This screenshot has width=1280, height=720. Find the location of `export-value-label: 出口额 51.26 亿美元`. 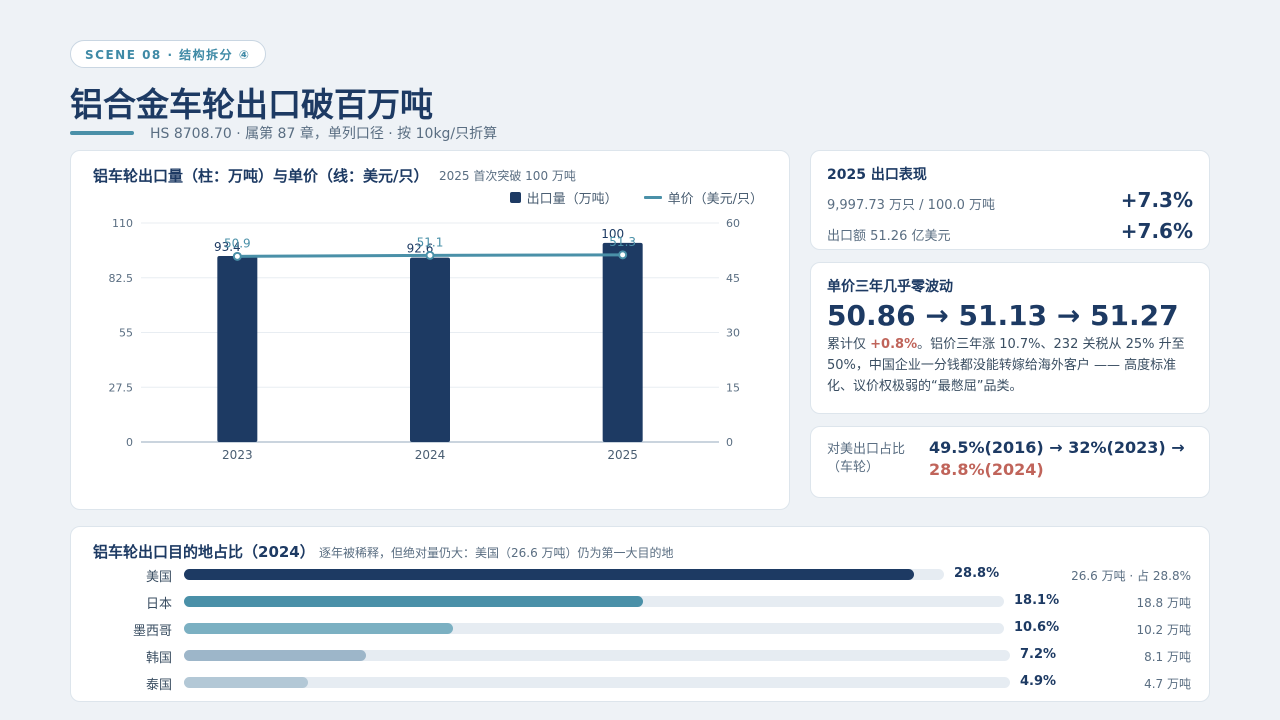

export-value-label: 出口额 51.26 亿美元 is located at coordinates (889, 236).